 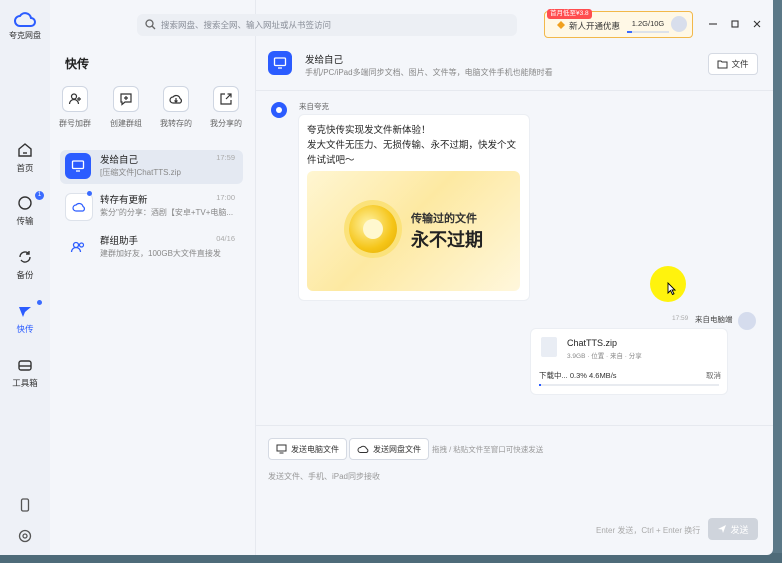 I want to click on app-logo: 夸克网盘, so click(x=25, y=26).